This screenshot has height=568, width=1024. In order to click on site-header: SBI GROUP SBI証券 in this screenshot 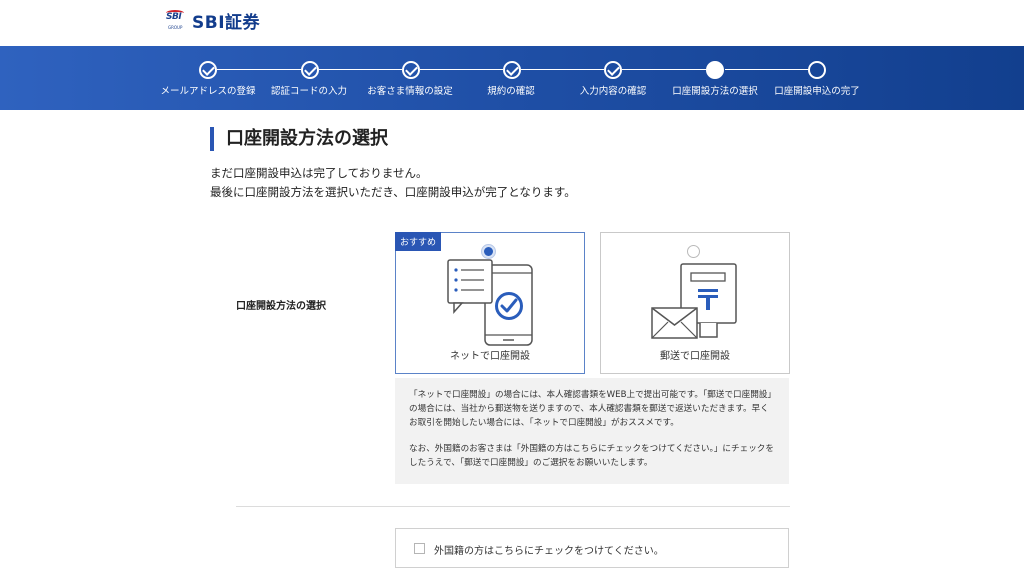, I will do `click(512, 23)`.